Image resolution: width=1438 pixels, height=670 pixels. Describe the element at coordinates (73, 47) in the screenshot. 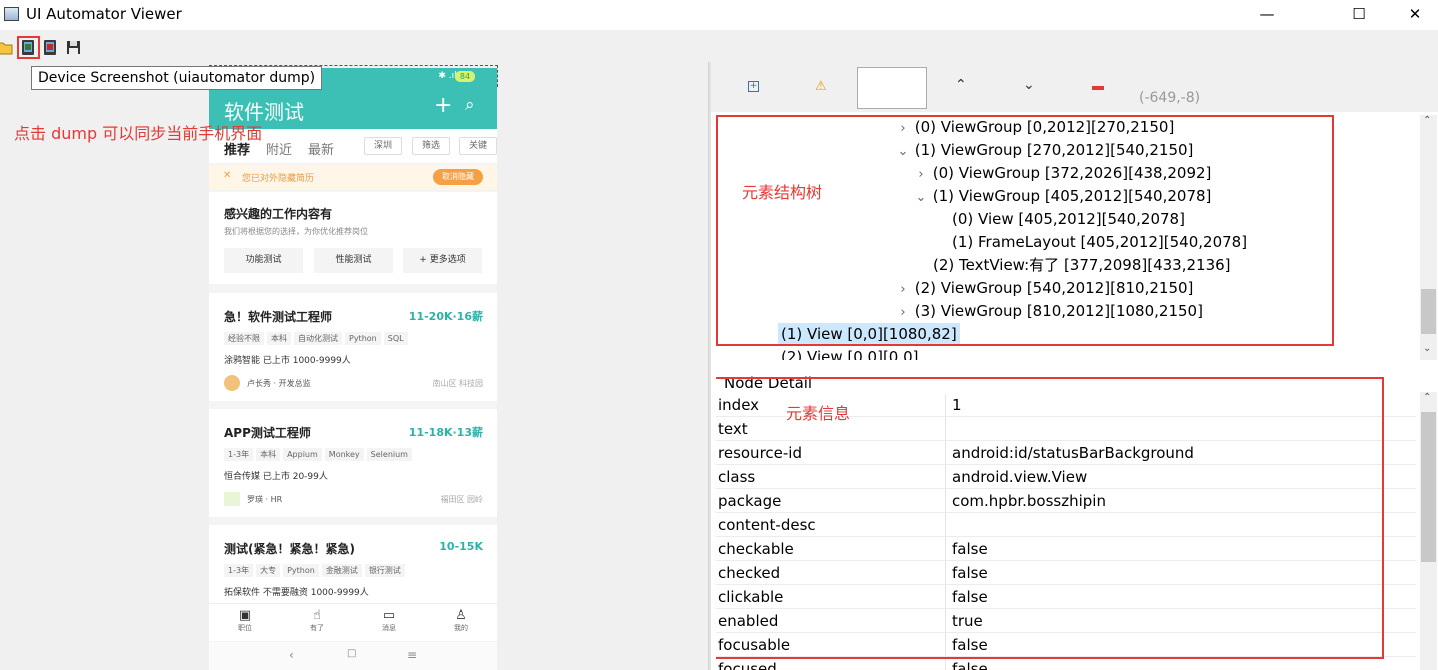

I see `save-icon` at that location.